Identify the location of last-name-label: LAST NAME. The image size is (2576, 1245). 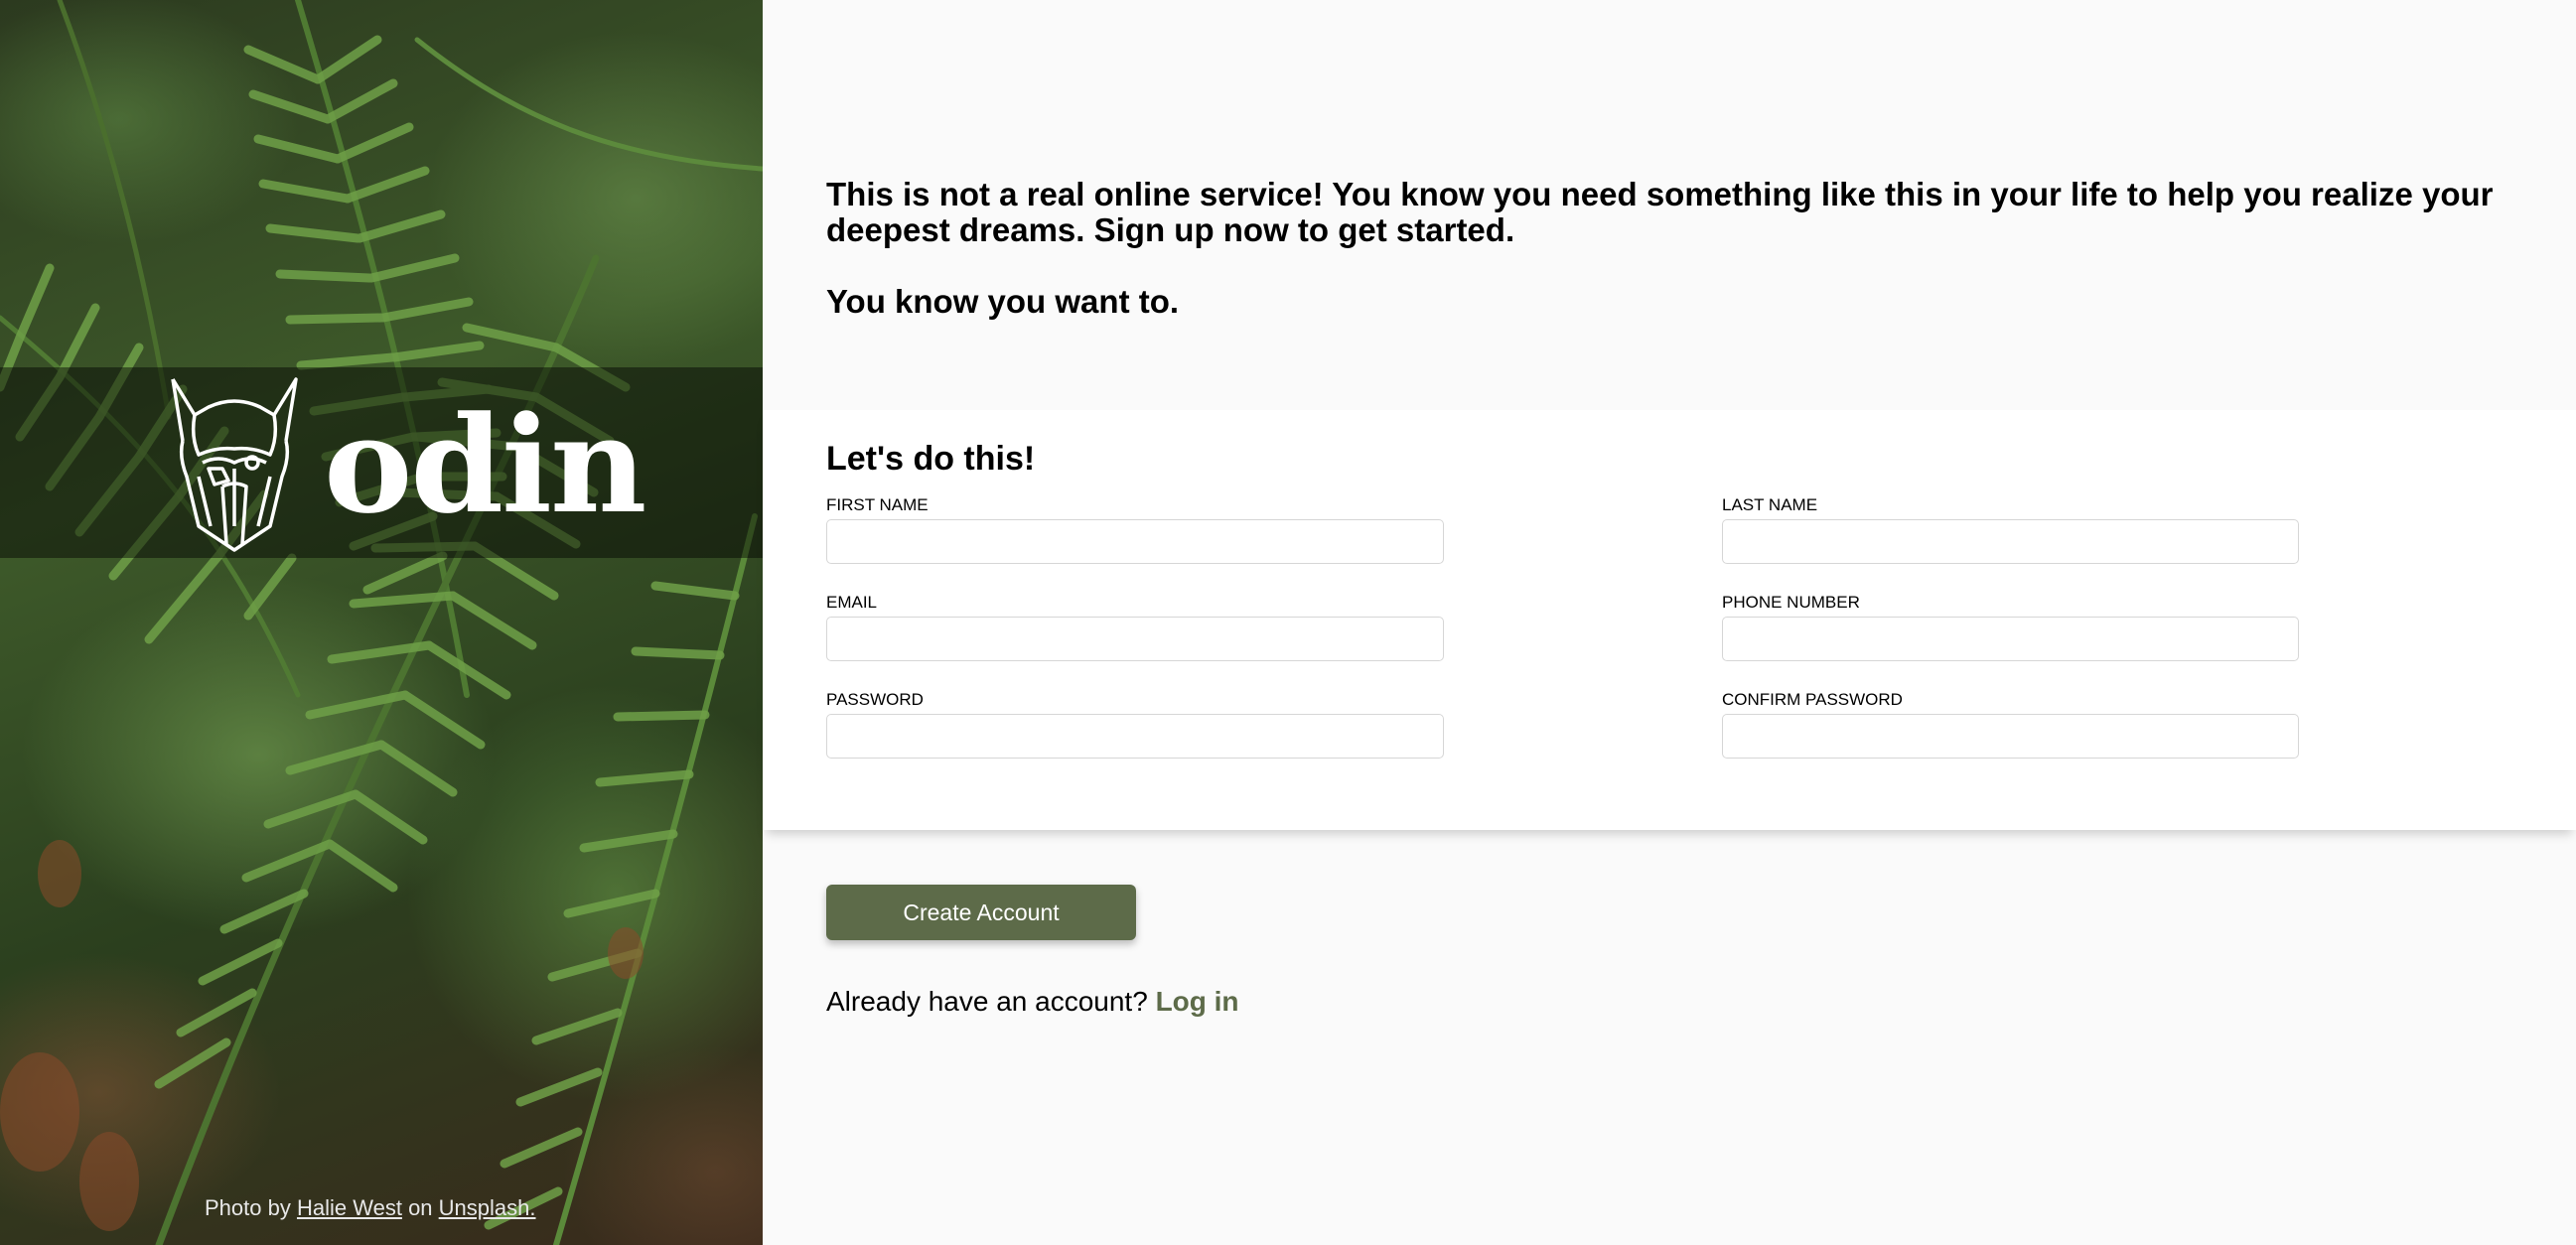
(1770, 504).